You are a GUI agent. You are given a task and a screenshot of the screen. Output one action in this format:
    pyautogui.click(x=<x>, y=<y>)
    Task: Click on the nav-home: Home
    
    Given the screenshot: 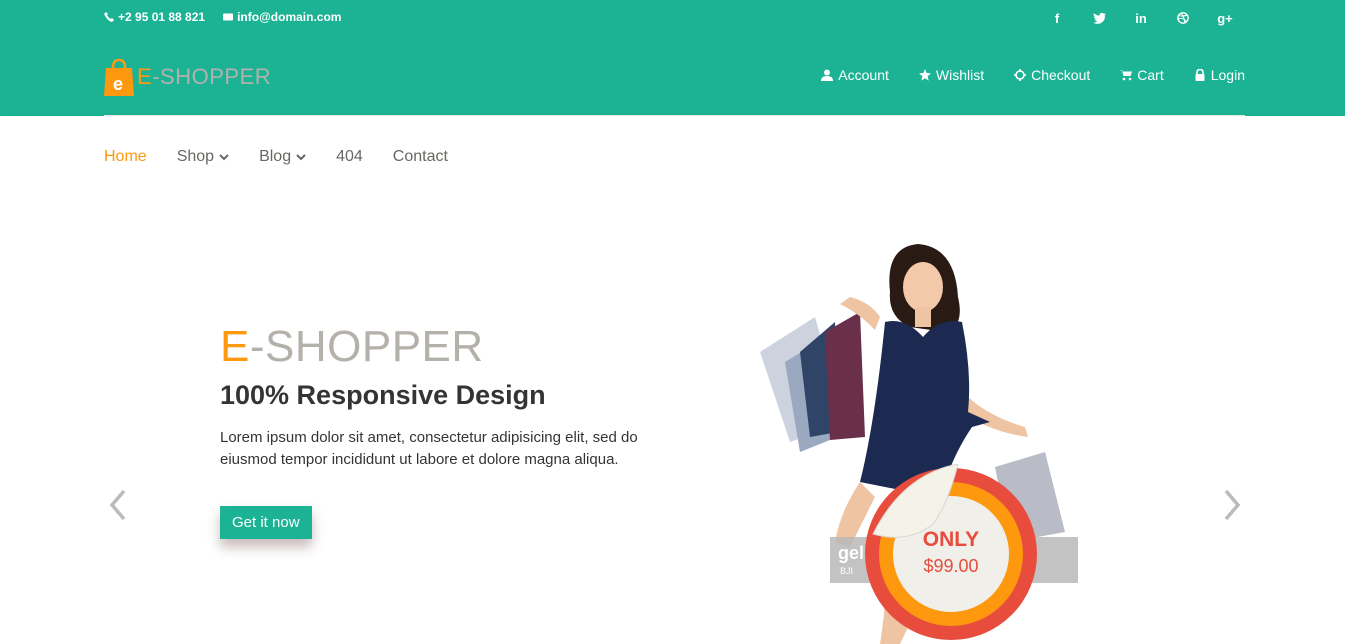 What is the action you would take?
    pyautogui.click(x=125, y=157)
    